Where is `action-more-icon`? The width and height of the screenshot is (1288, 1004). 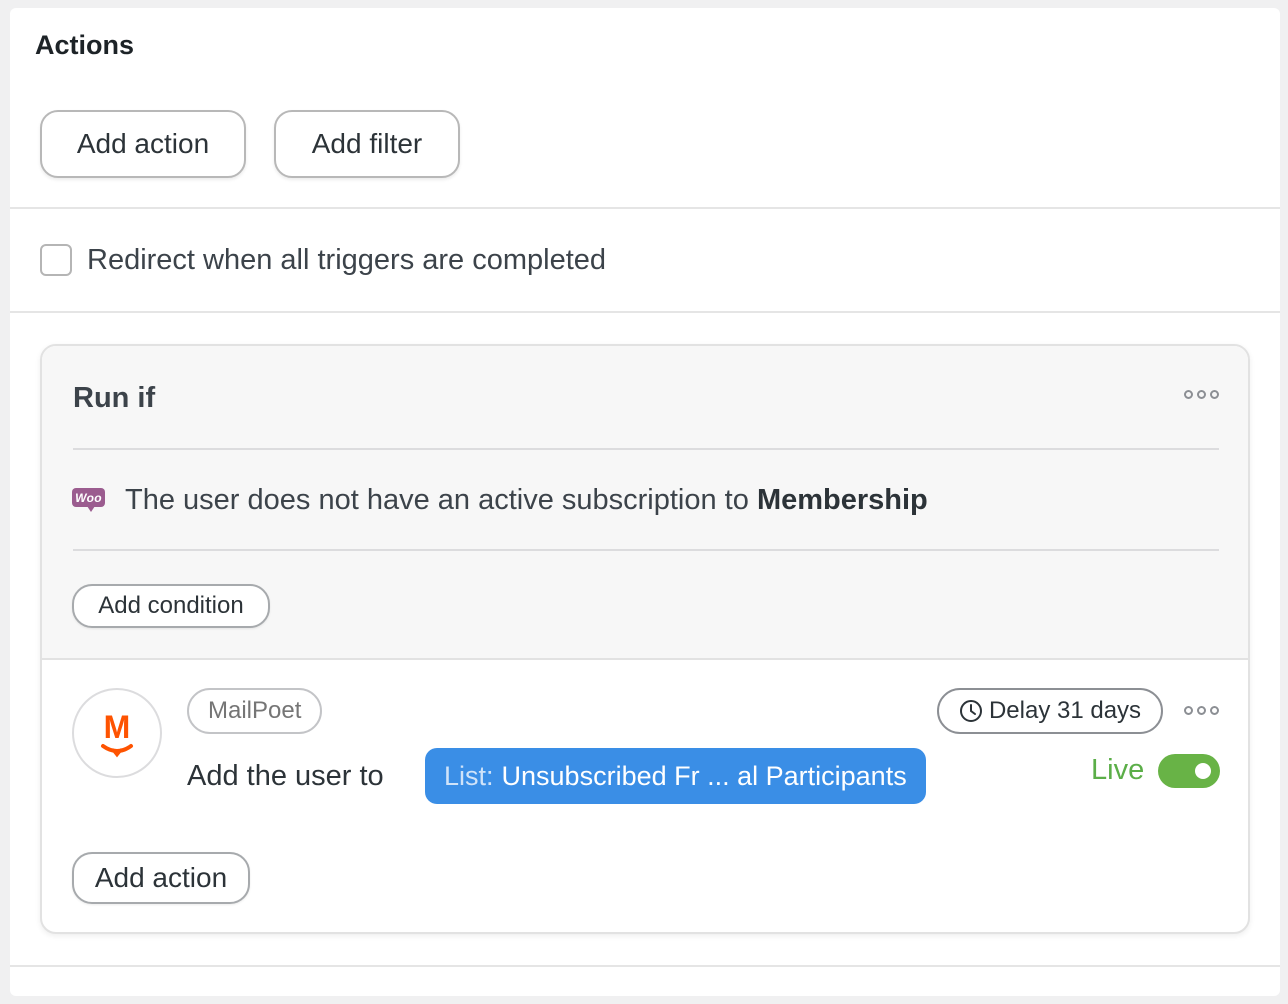
action-more-icon is located at coordinates (1201, 710).